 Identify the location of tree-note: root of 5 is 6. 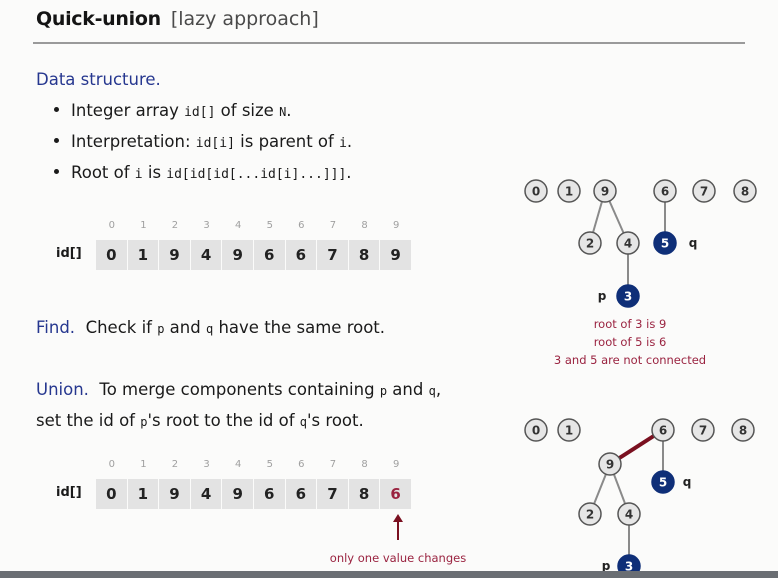
(630, 342).